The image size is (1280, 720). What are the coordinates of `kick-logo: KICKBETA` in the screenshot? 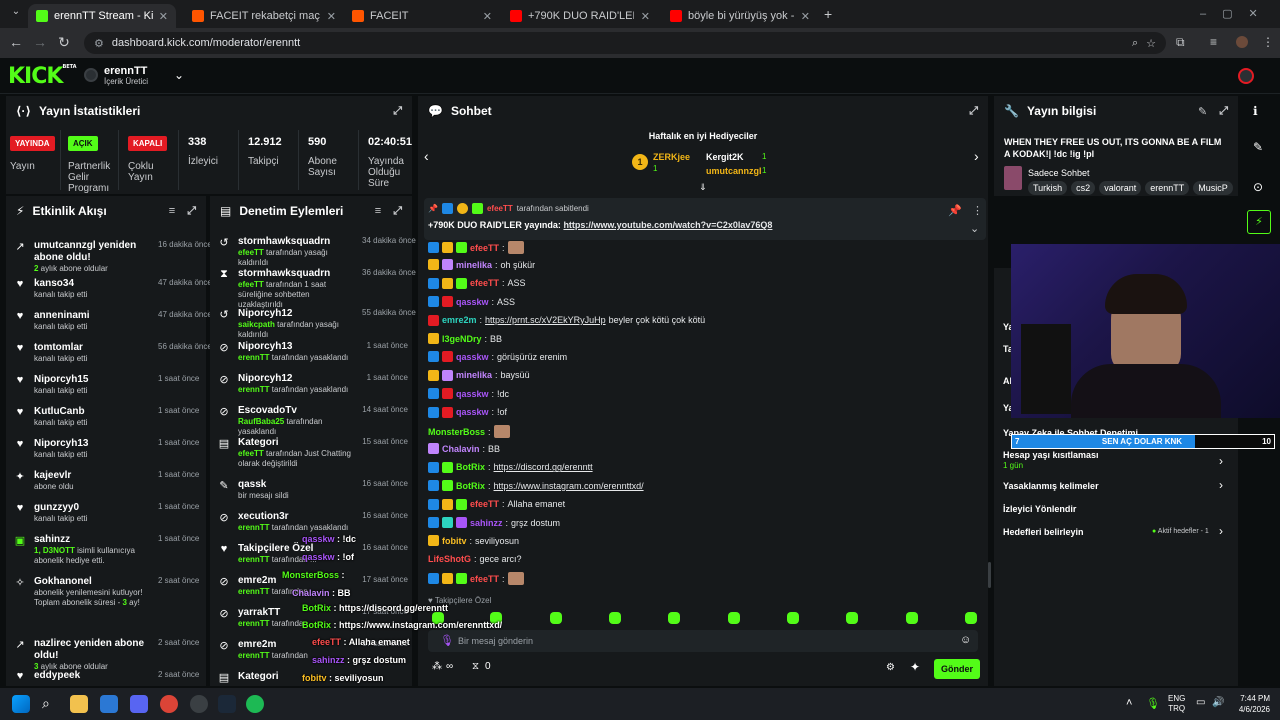 It's located at (42, 76).